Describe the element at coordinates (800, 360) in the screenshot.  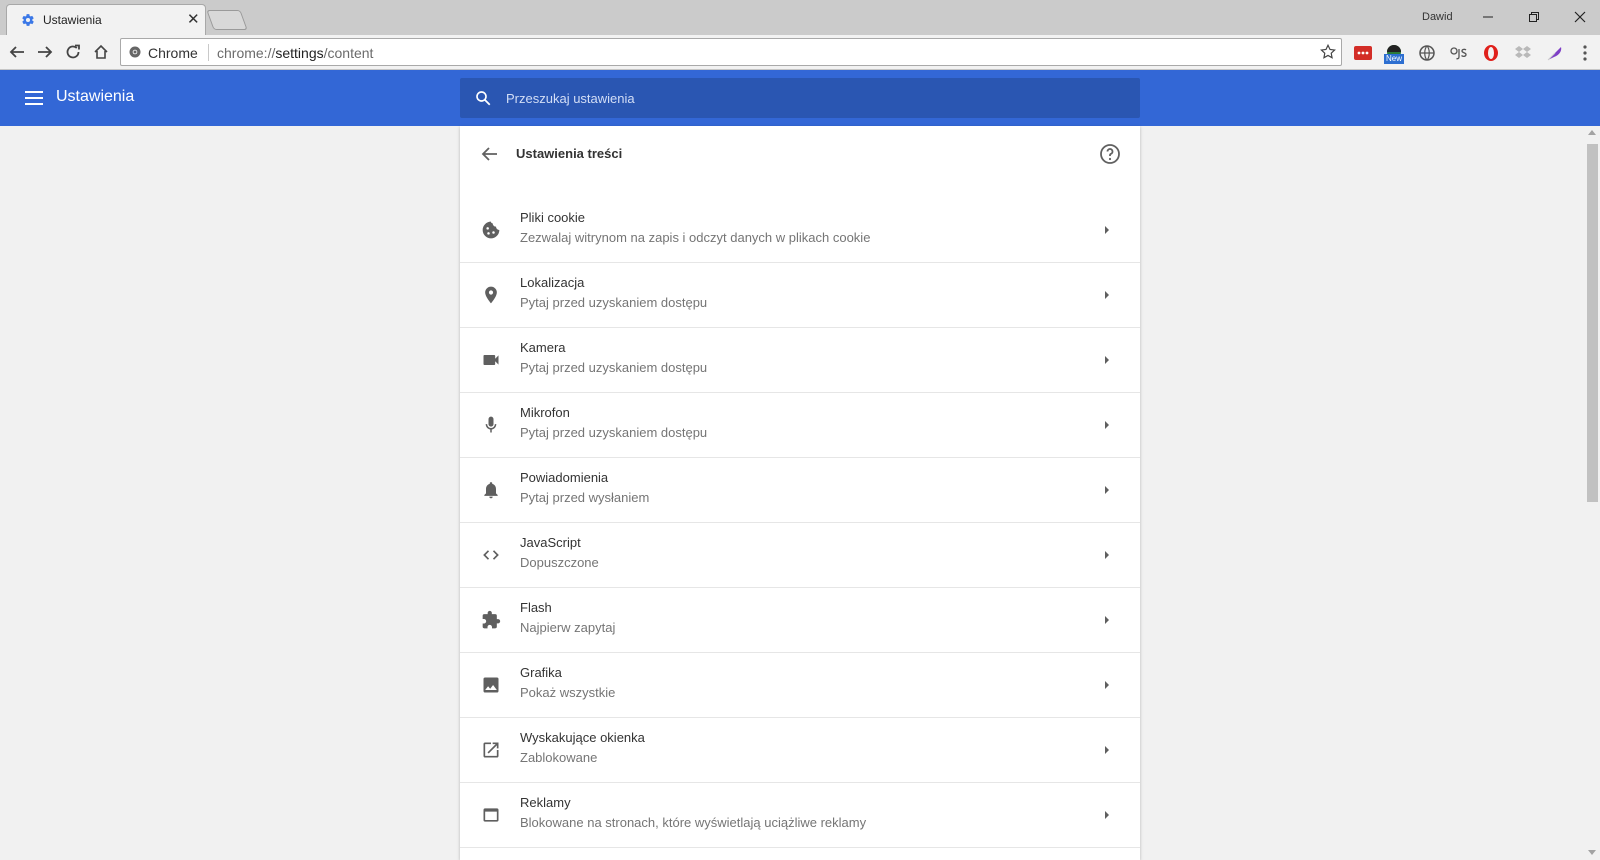
I see `settings-item-camera: Kamera Pytaj przed uzyskaniem dostępu` at that location.